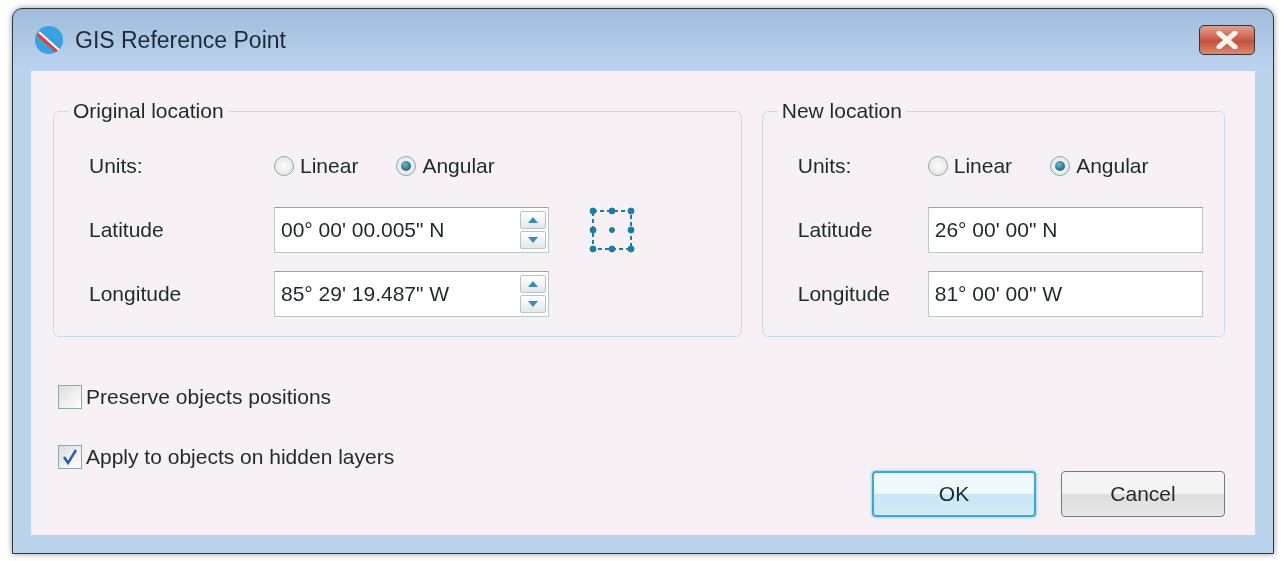 This screenshot has width=1283, height=561. I want to click on dialog-button: Cancel, so click(1143, 494).